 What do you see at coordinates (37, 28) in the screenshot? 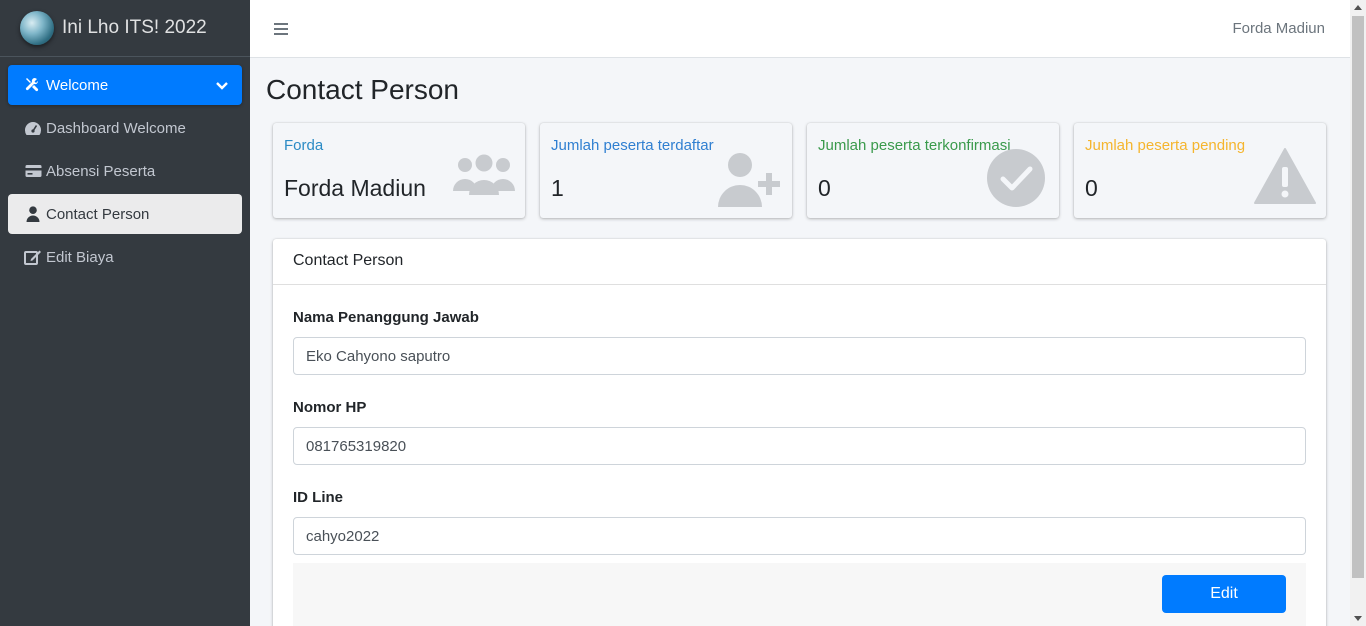
I see `brand-logo` at bounding box center [37, 28].